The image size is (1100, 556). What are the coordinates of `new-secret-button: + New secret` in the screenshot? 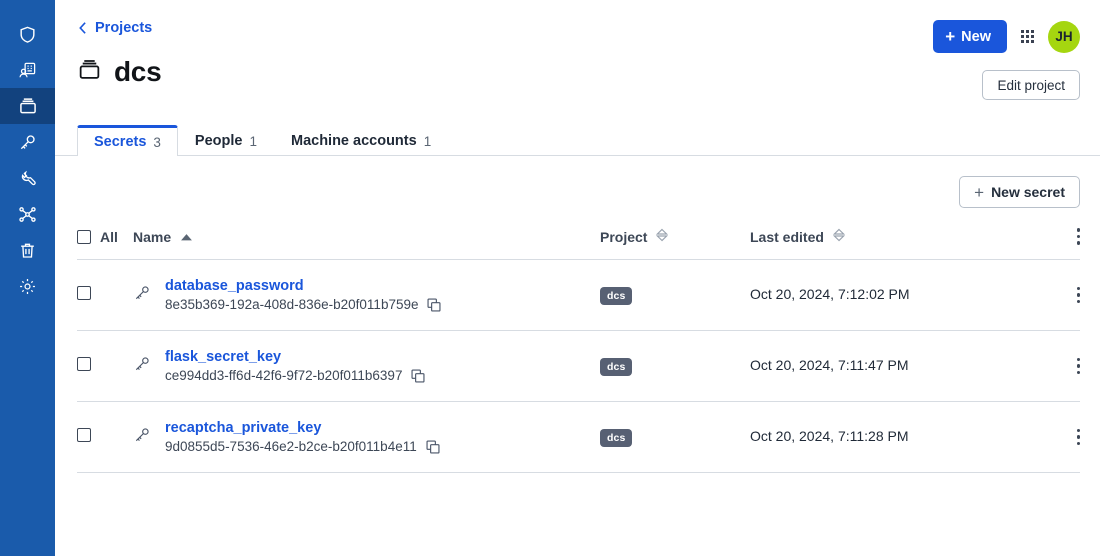 It's located at (1019, 192).